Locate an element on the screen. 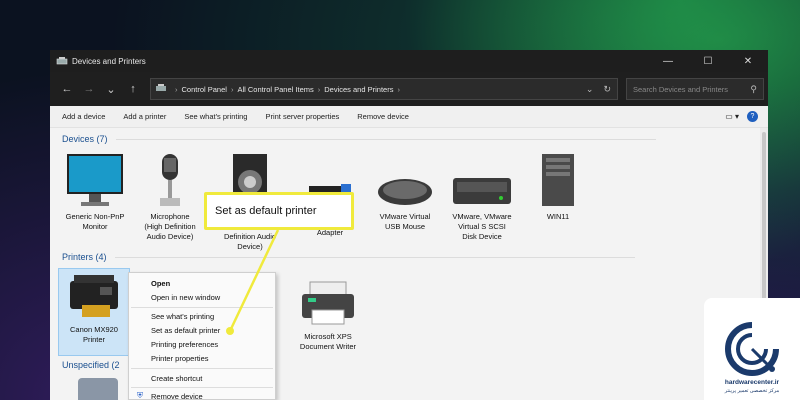 The width and height of the screenshot is (800, 400). circuit-logo-icon is located at coordinates (752, 349).